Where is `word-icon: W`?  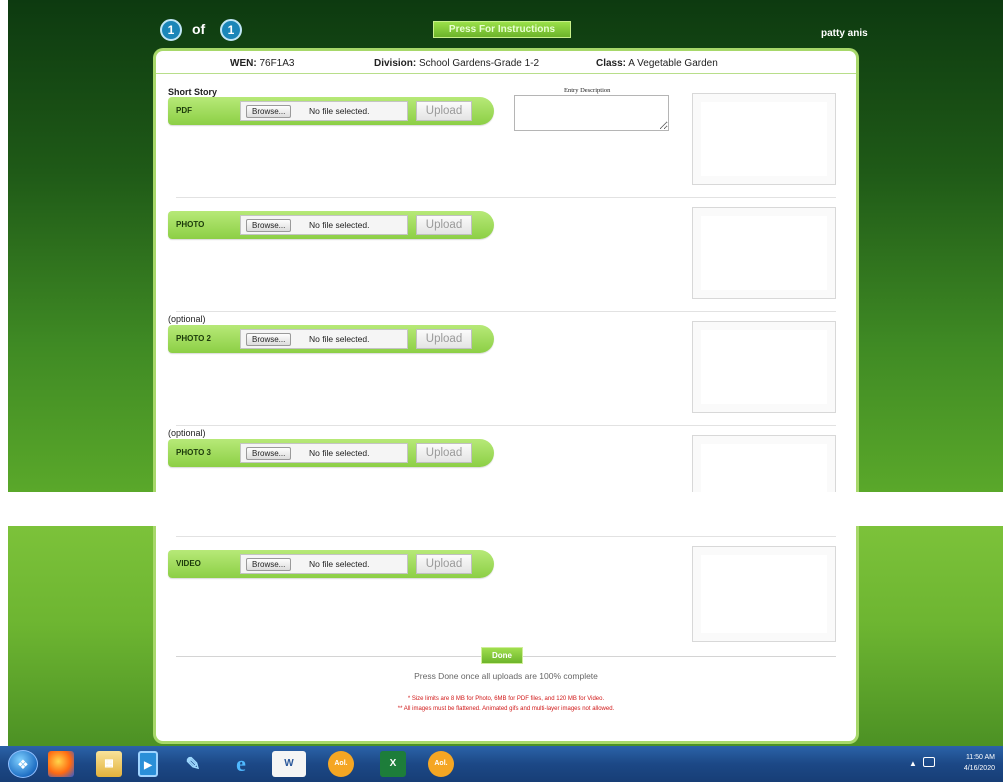 word-icon: W is located at coordinates (289, 764).